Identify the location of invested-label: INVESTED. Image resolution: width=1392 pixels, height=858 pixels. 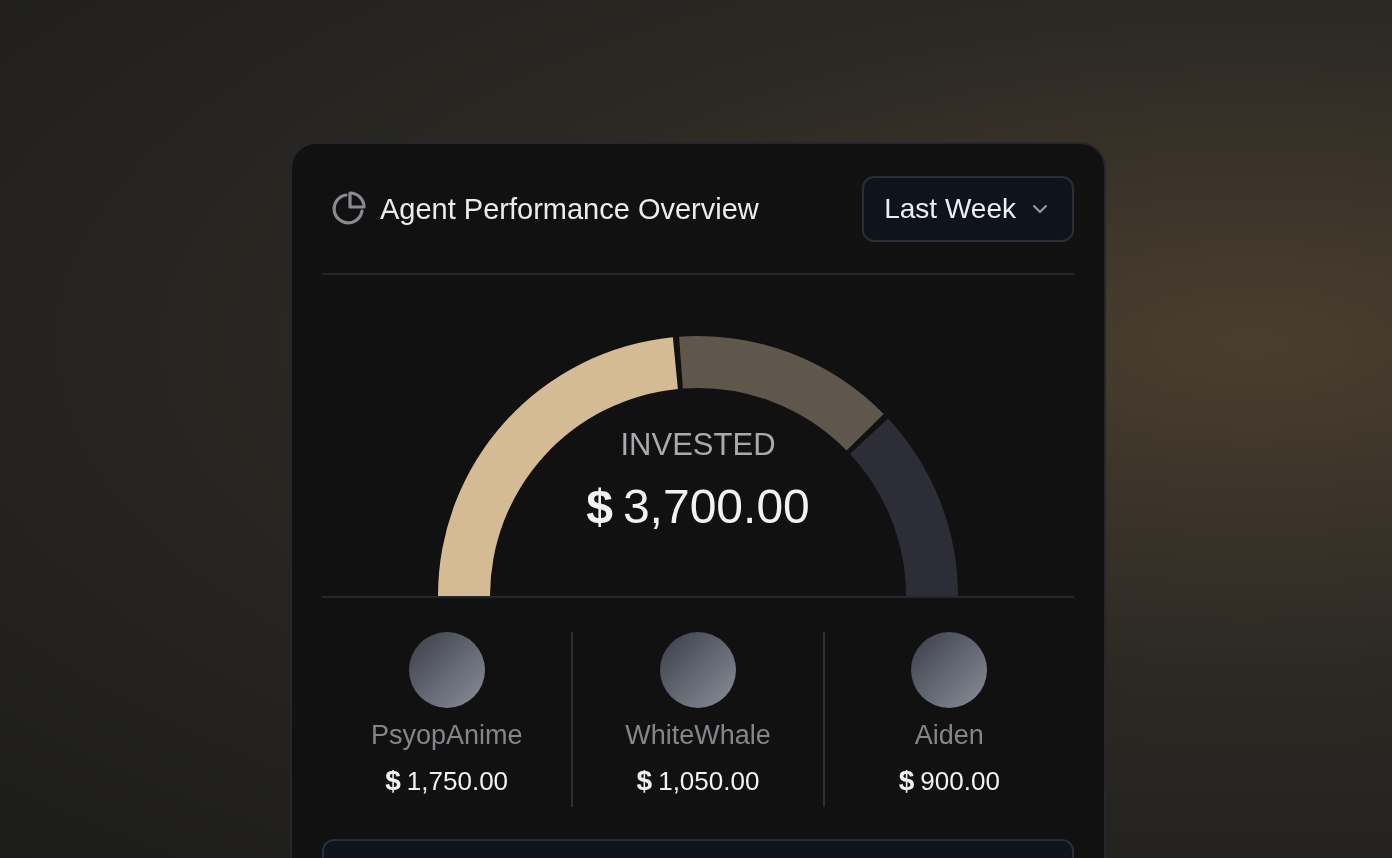
(698, 445).